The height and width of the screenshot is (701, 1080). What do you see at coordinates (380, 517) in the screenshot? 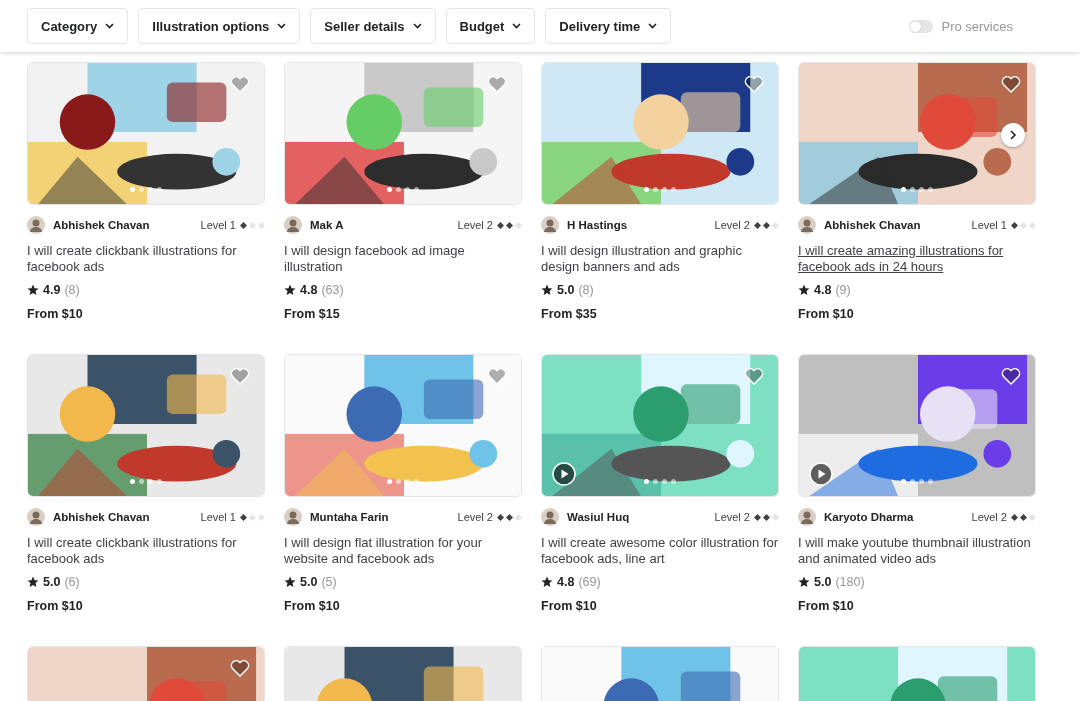
I see `seller-name: Muntaha Farin` at bounding box center [380, 517].